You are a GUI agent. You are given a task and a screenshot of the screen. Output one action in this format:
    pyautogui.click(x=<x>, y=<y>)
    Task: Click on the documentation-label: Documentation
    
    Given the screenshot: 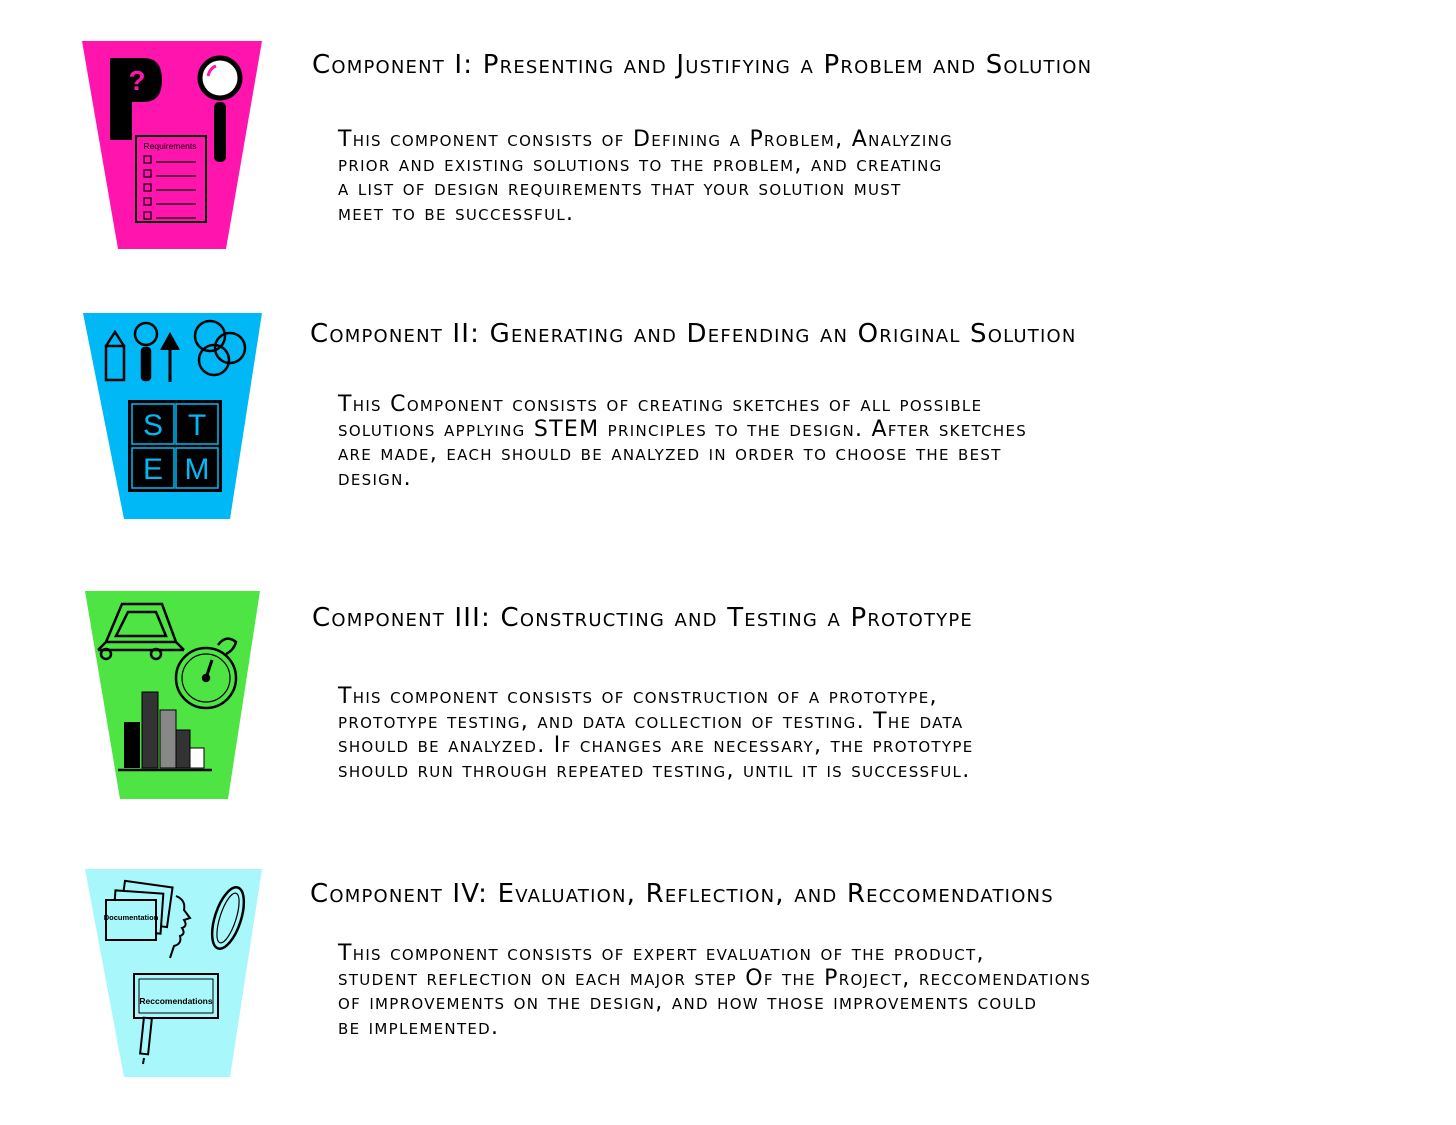 What is the action you would take?
    pyautogui.click(x=131, y=917)
    